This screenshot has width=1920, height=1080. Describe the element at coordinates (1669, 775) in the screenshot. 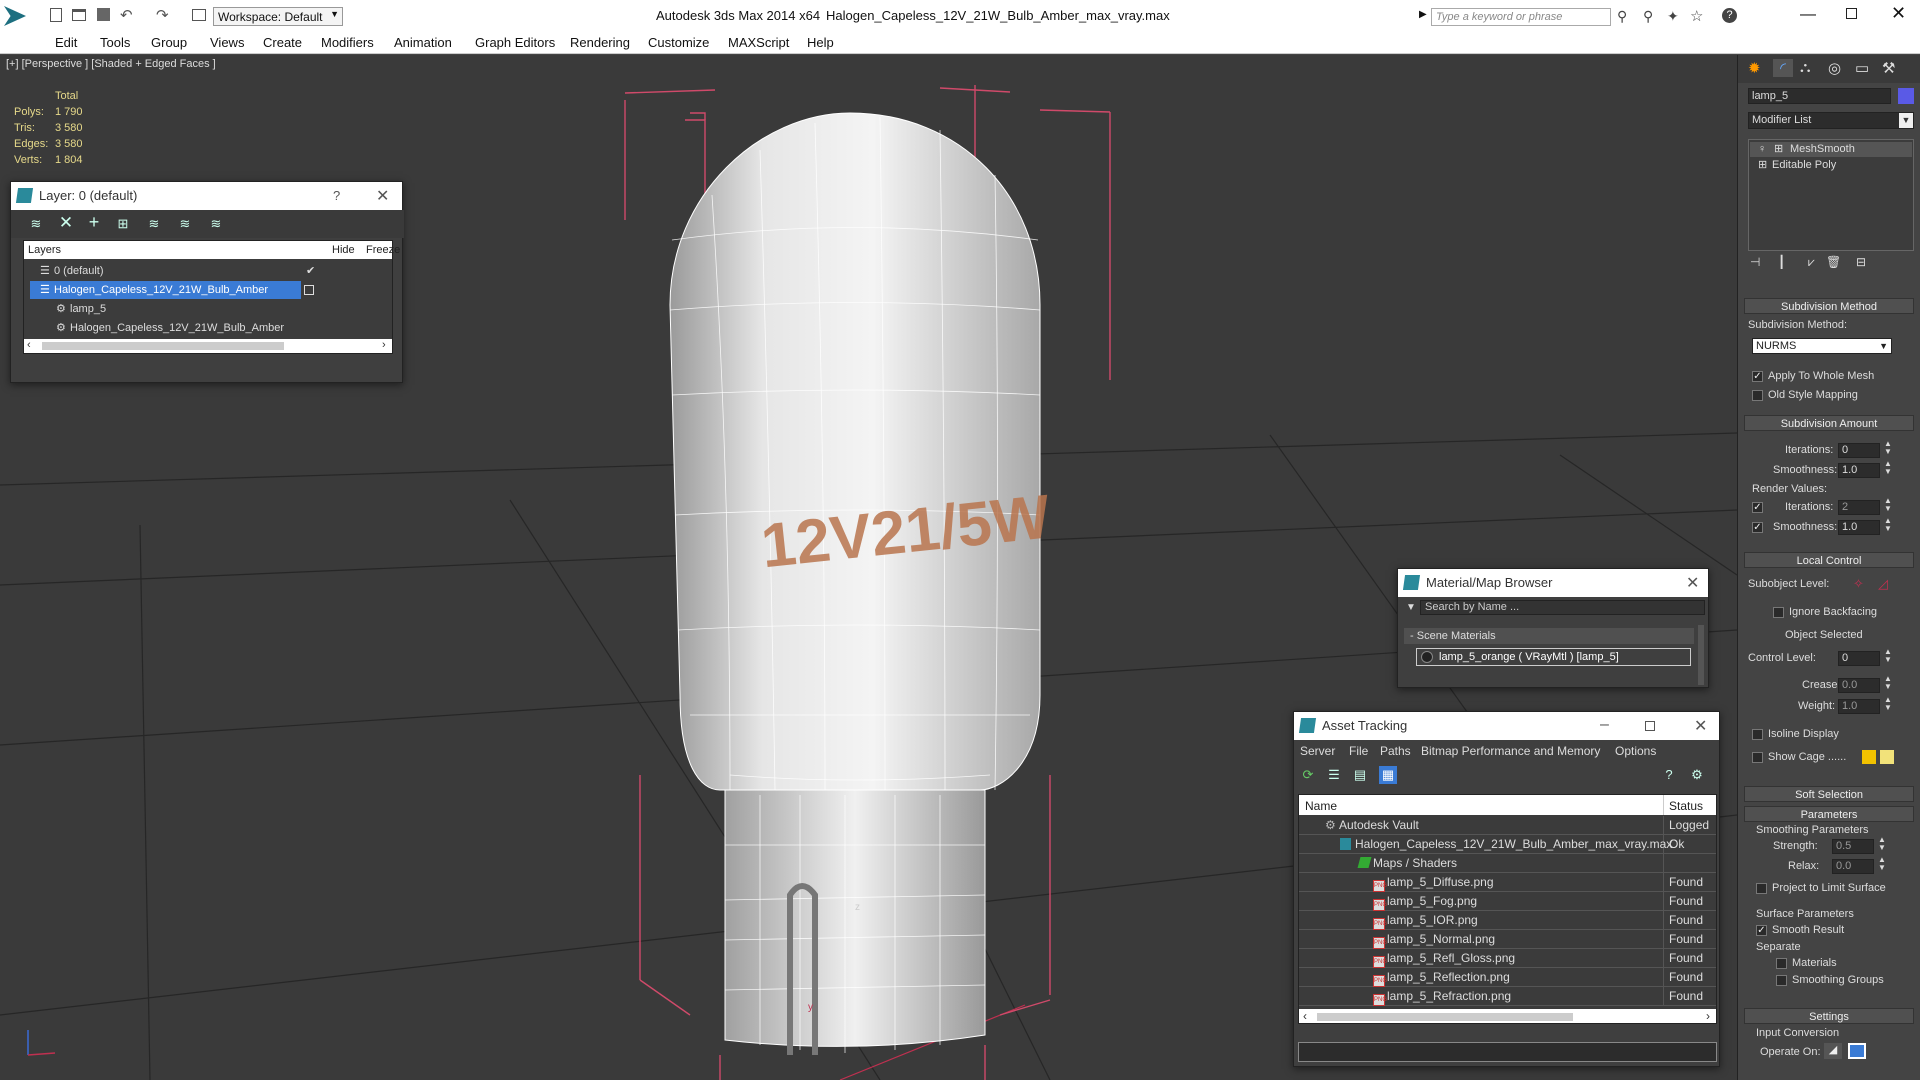

I see `vault-help-icon: ?` at that location.